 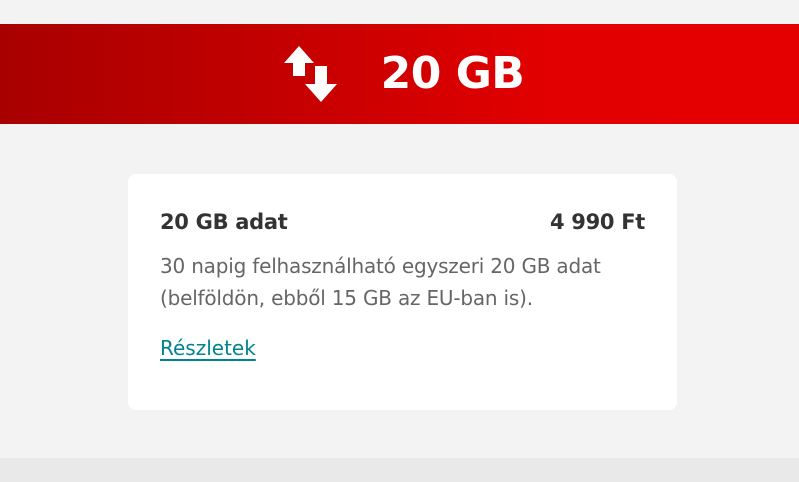 I want to click on upload-arrow-icon, so click(x=298, y=61).